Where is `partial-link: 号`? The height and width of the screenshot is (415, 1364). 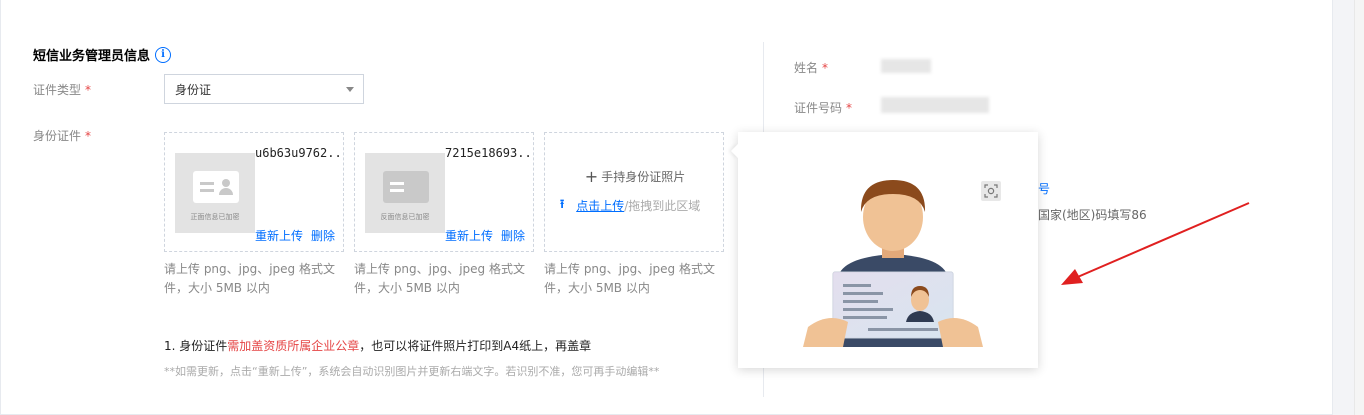 partial-link: 号 is located at coordinates (1044, 188).